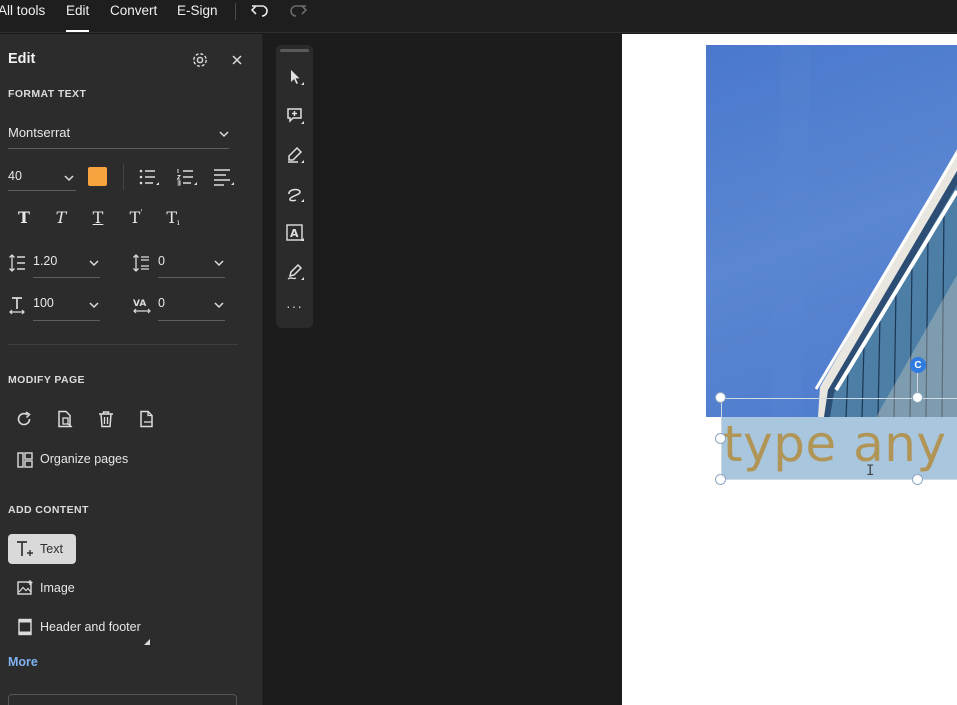 The width and height of the screenshot is (957, 705). What do you see at coordinates (39, 132) in the screenshot?
I see `font-family-value: Montserrat` at bounding box center [39, 132].